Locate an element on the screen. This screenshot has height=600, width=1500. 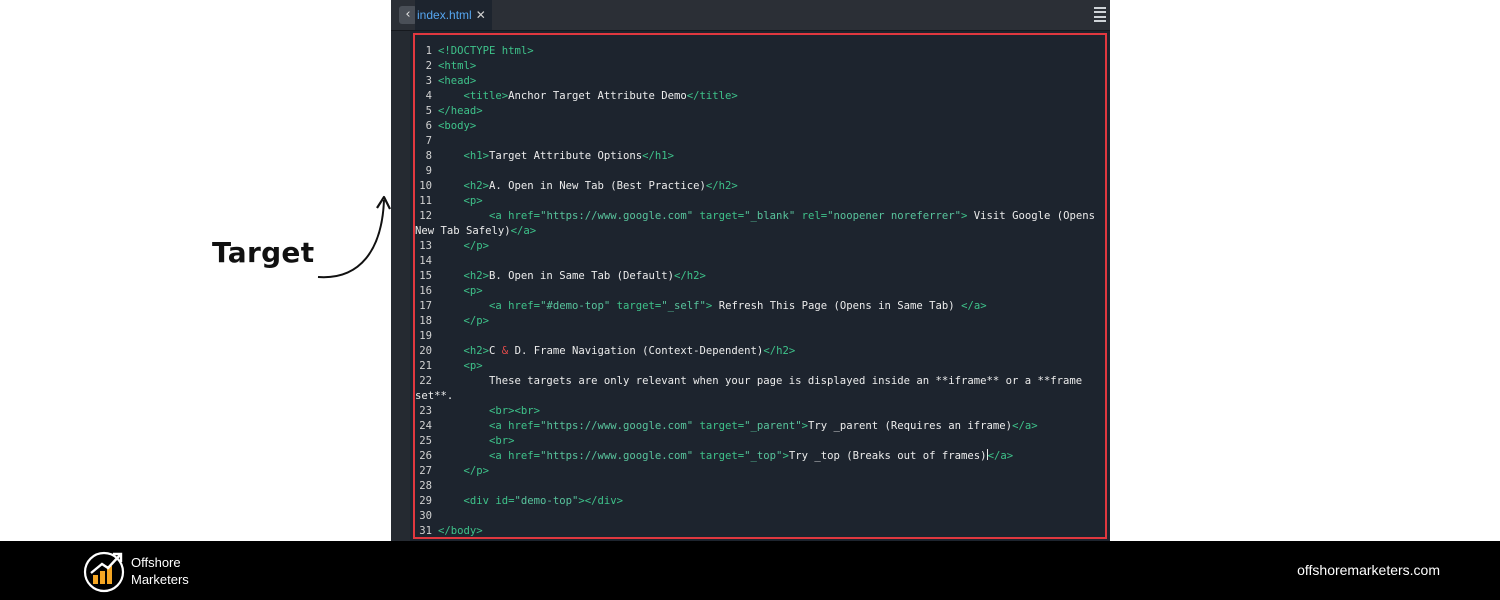
footer-bar: Offshore Marketers offshoremarketers.com is located at coordinates (750, 570).